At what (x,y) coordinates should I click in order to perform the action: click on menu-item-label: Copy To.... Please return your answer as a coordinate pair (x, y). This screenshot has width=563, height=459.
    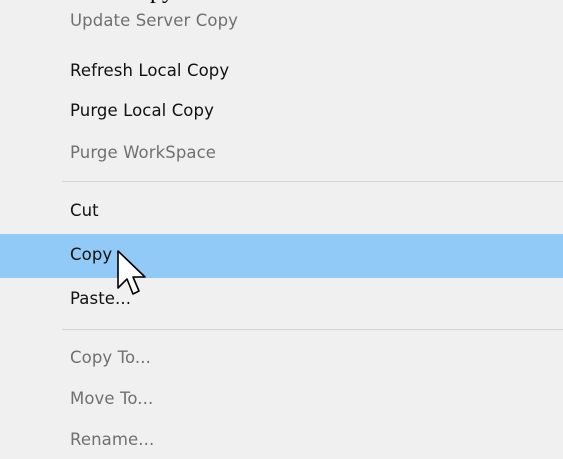
    Looking at the image, I should click on (110, 357).